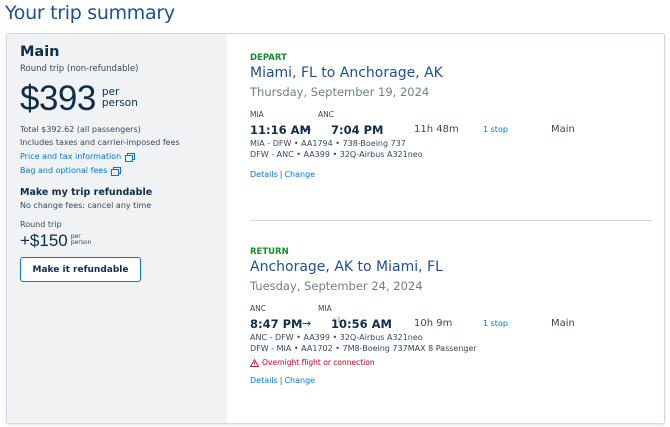  I want to click on refund-price-unit: per person, so click(81, 240).